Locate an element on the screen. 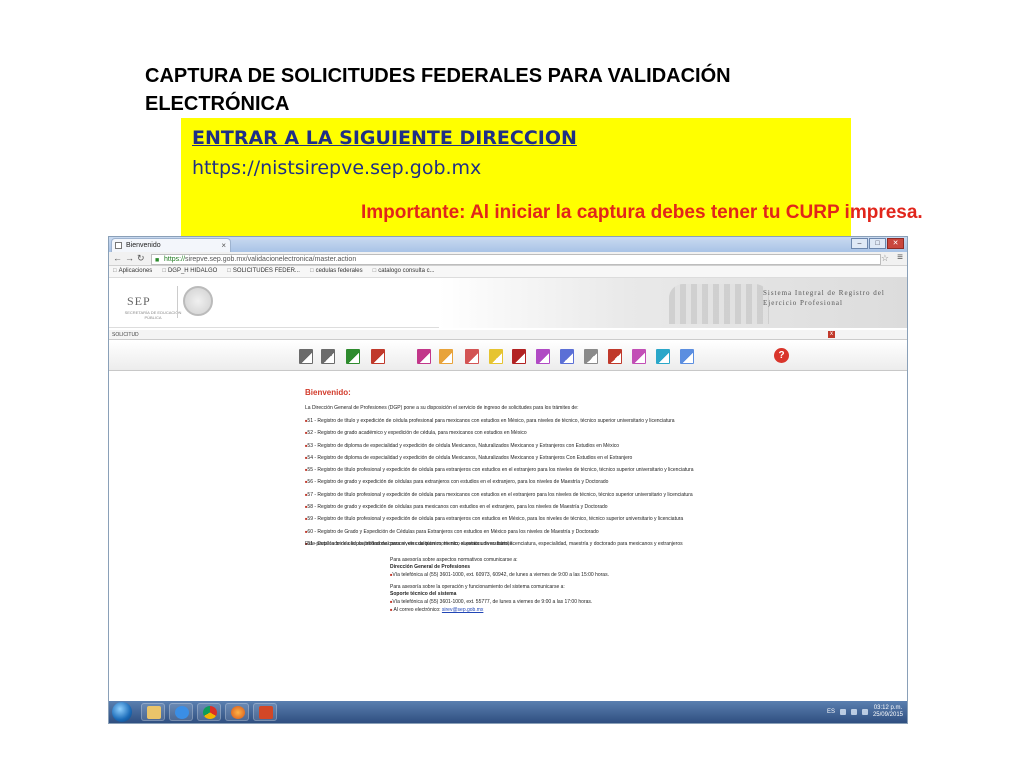 The image size is (1024, 768). internet-explorer-icon is located at coordinates (182, 712).